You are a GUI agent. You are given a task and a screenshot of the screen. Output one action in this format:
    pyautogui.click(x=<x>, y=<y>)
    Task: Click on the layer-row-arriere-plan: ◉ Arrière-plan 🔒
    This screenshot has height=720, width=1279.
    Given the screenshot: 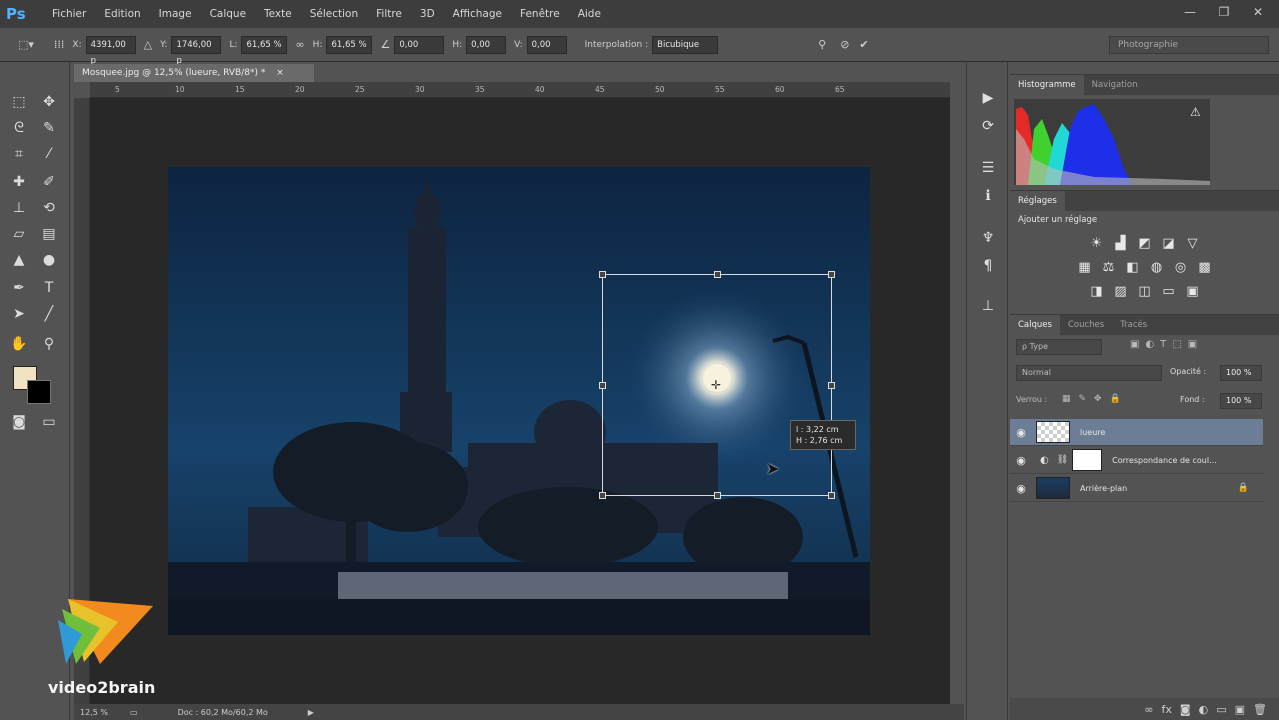 What is the action you would take?
    pyautogui.click(x=1136, y=488)
    